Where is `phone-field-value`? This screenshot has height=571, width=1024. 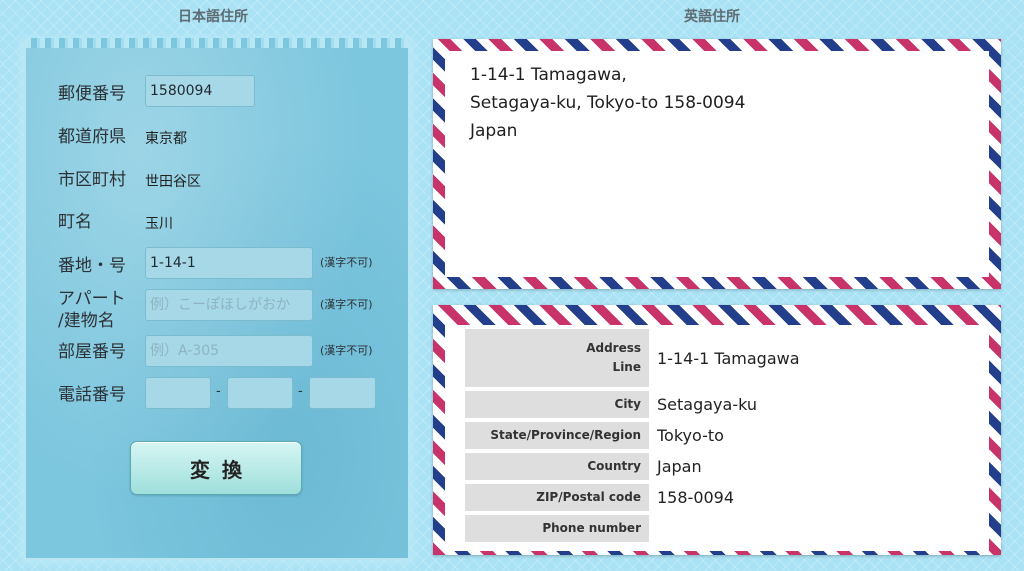
phone-field-value is located at coordinates (725, 528).